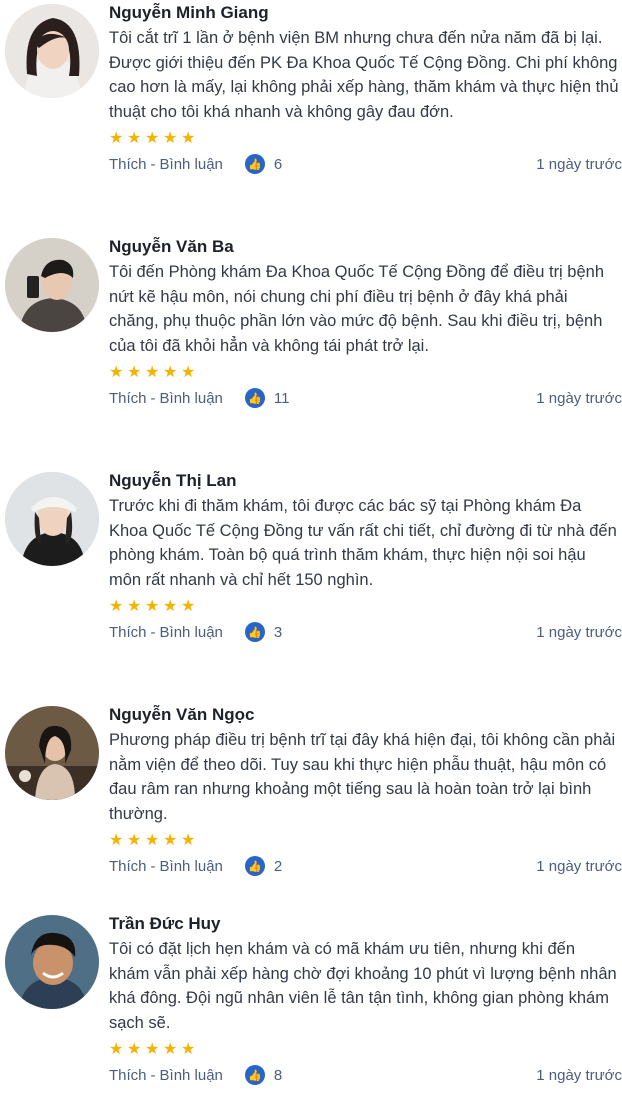 The height and width of the screenshot is (1108, 622). What do you see at coordinates (365, 924) in the screenshot?
I see `reviewer-name: Trần Đức Huy` at bounding box center [365, 924].